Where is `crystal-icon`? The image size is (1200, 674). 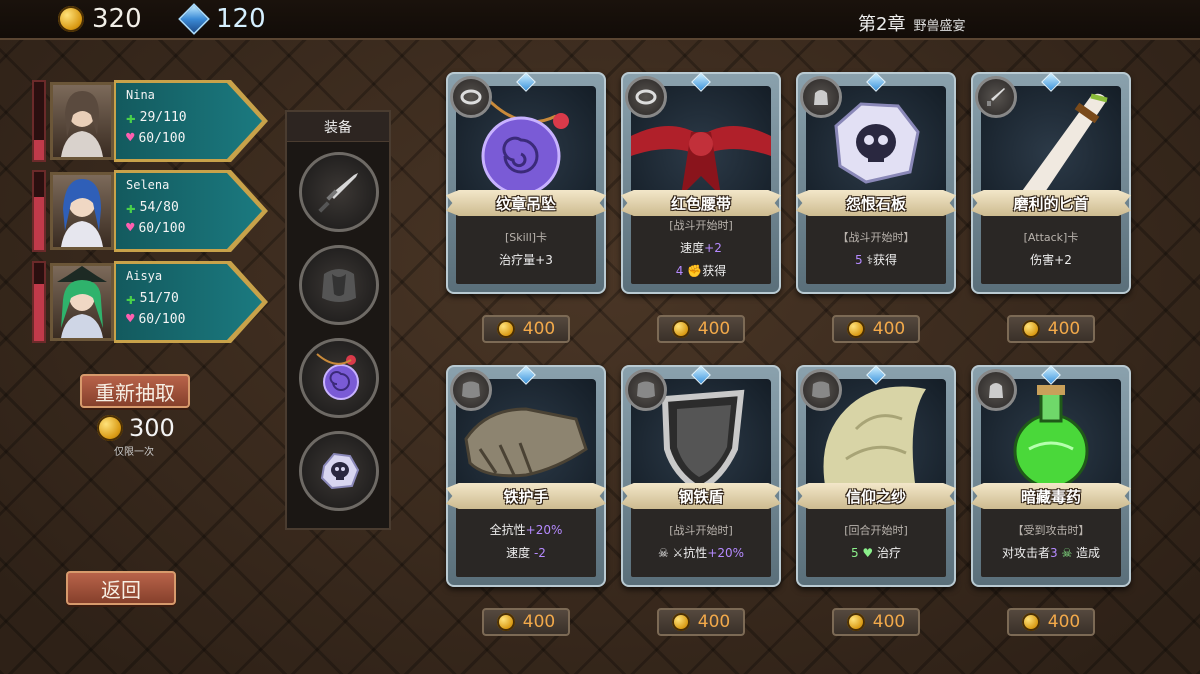
crystal-icon is located at coordinates (194, 19).